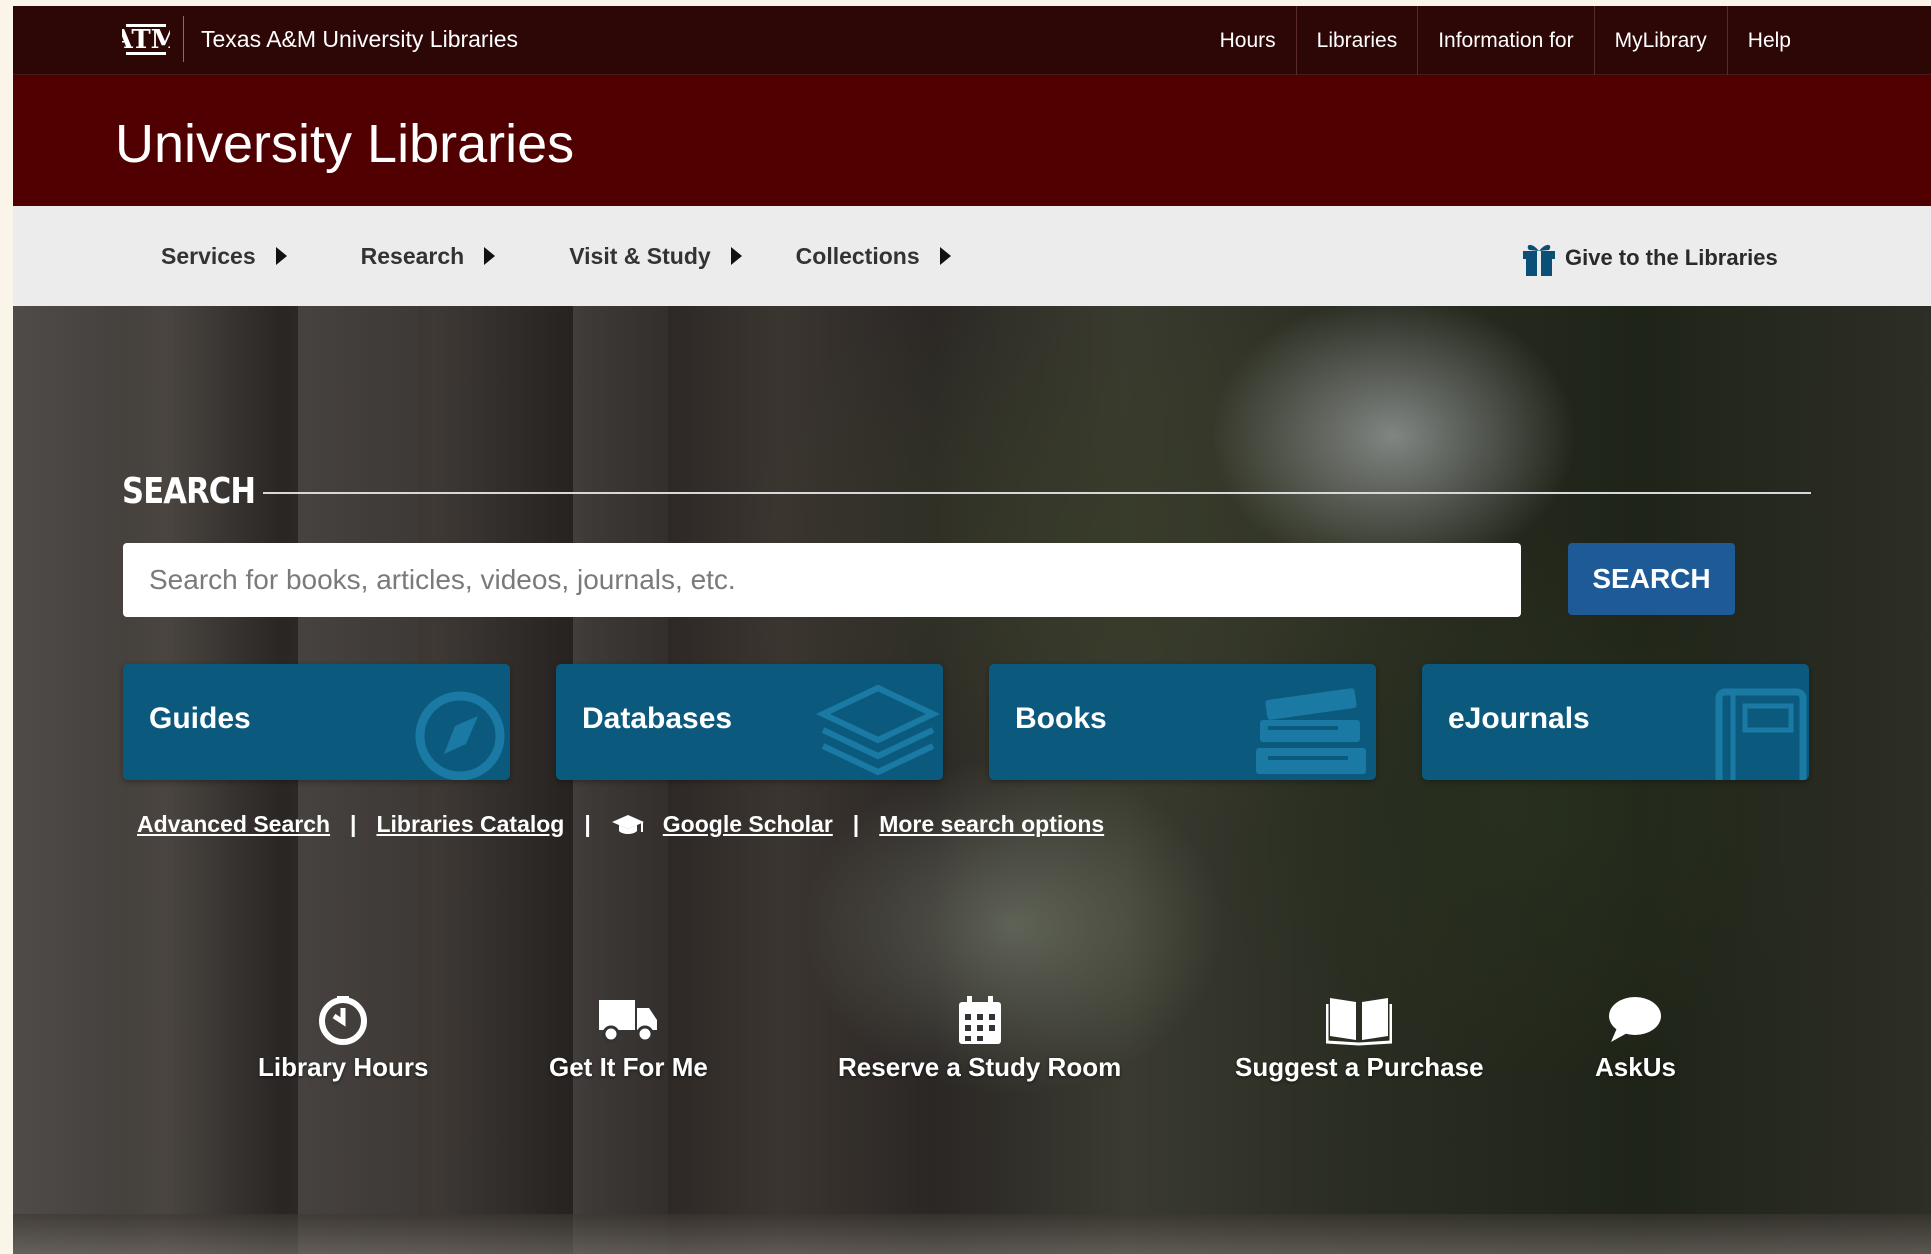 Image resolution: width=1931 pixels, height=1254 pixels. I want to click on calendar-icon, so click(979, 1020).